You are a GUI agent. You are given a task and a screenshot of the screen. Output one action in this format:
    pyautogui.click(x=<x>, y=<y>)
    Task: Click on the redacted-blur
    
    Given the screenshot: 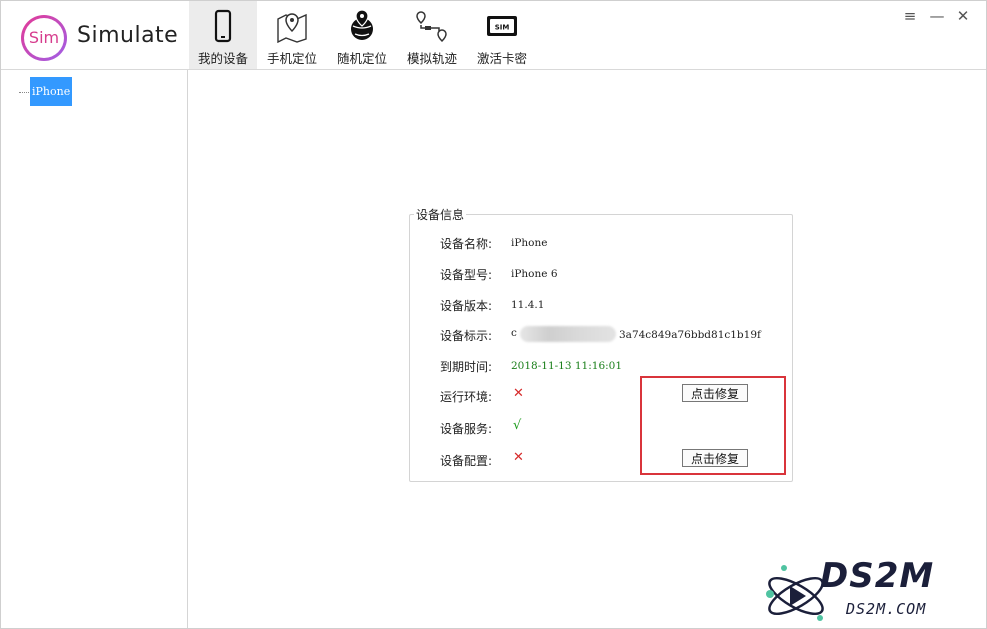 What is the action you would take?
    pyautogui.click(x=568, y=334)
    